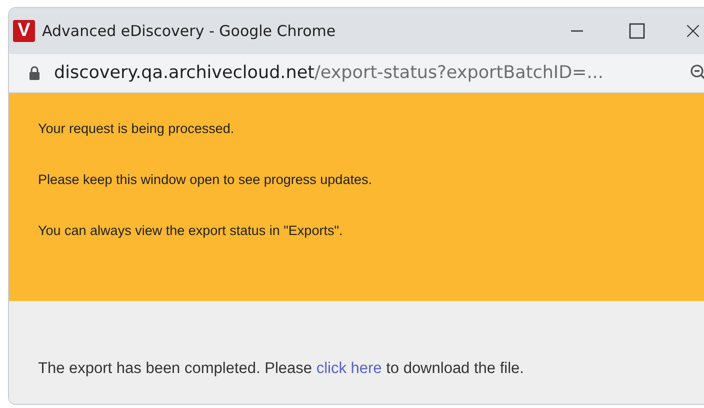  I want to click on zoom-icon, so click(697, 73).